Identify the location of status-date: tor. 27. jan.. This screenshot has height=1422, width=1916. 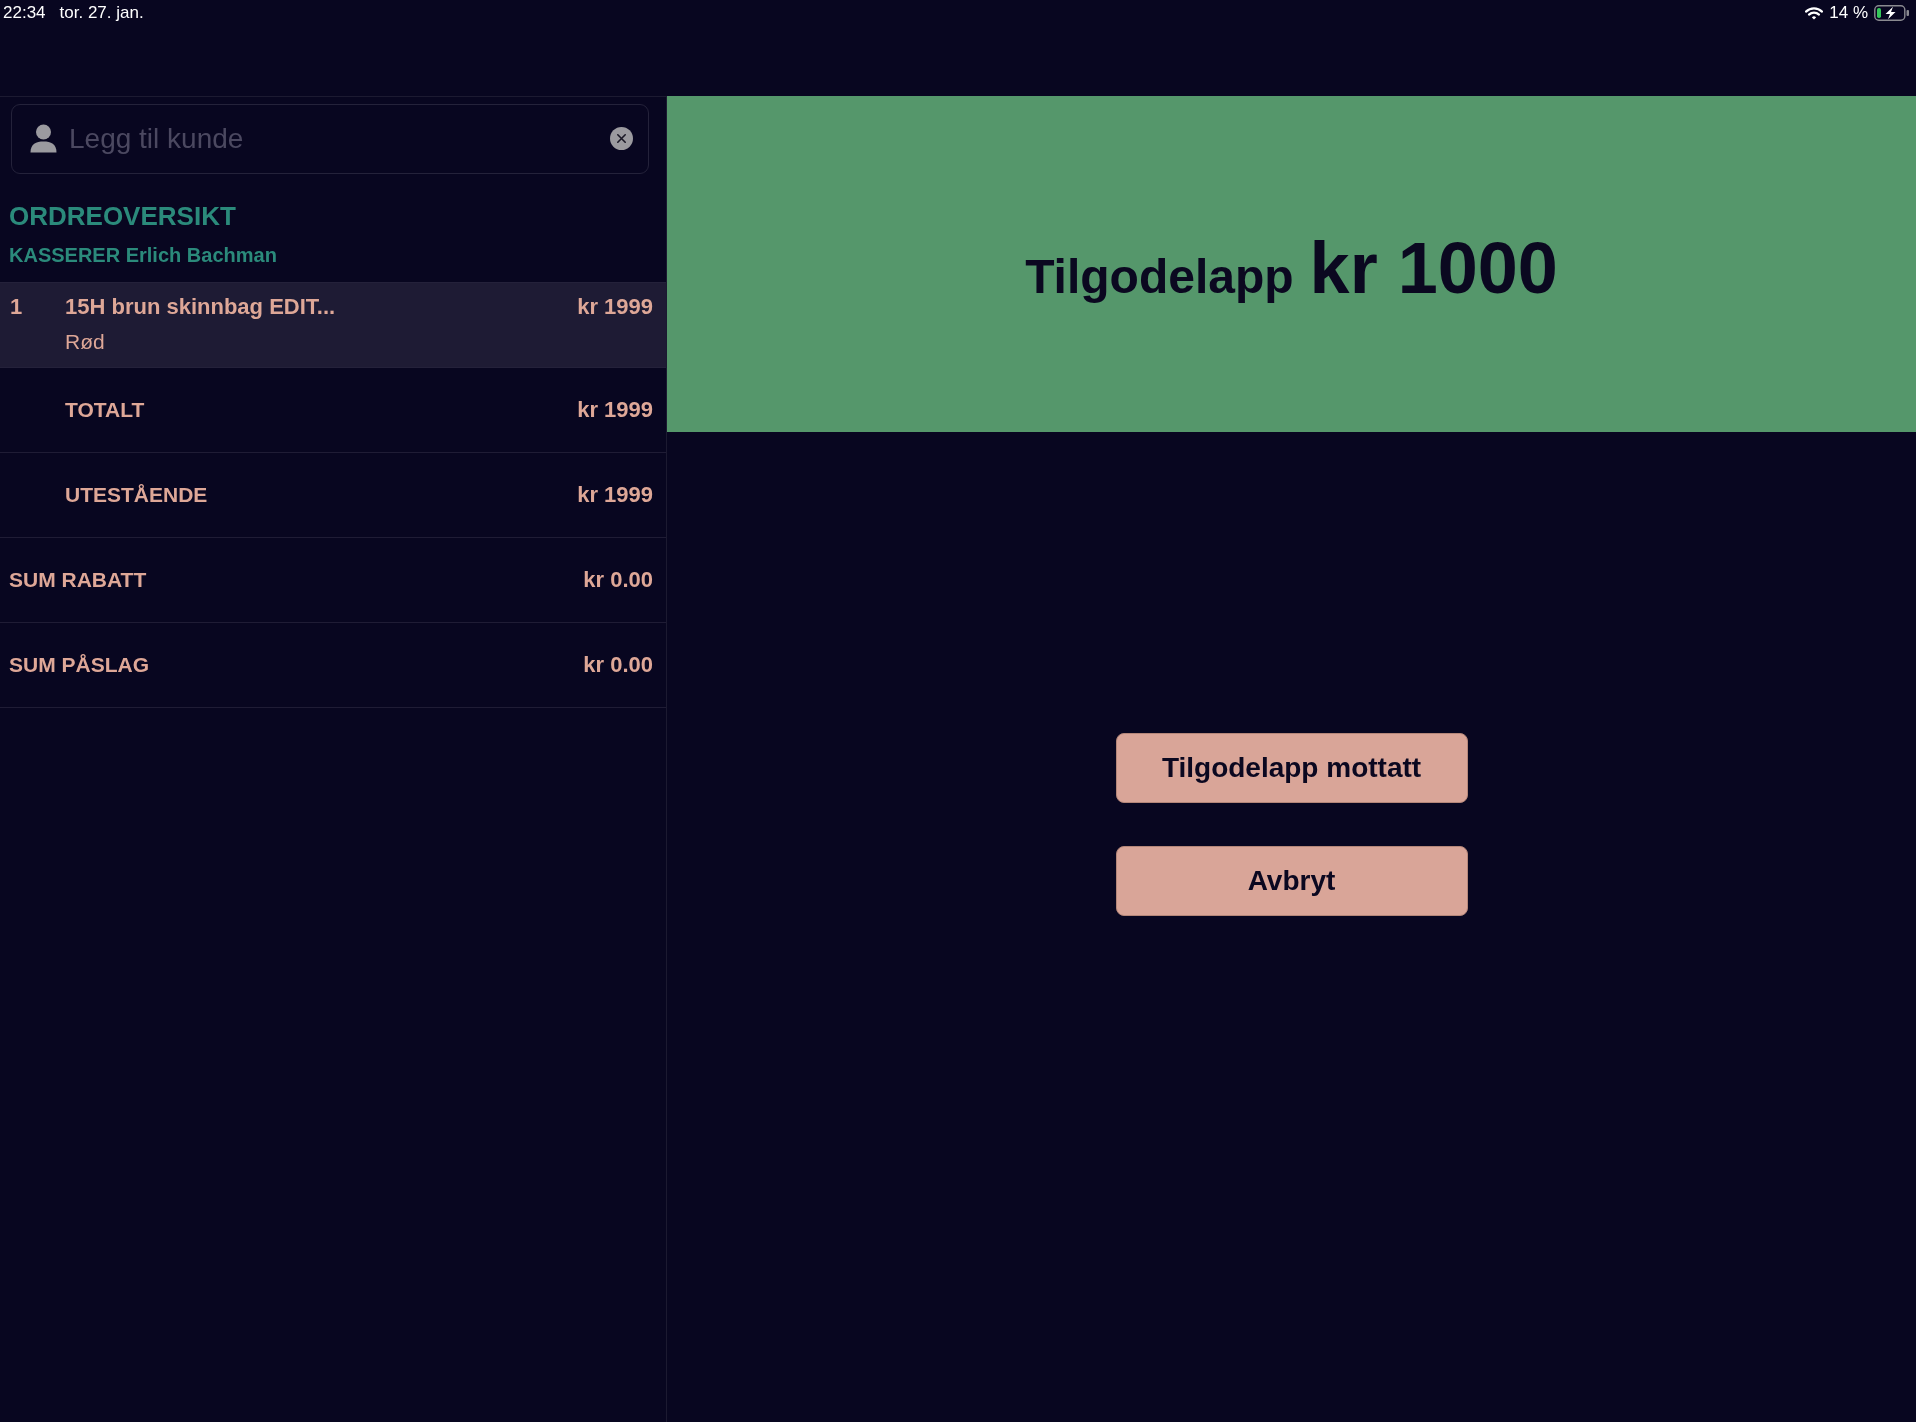
(101, 13).